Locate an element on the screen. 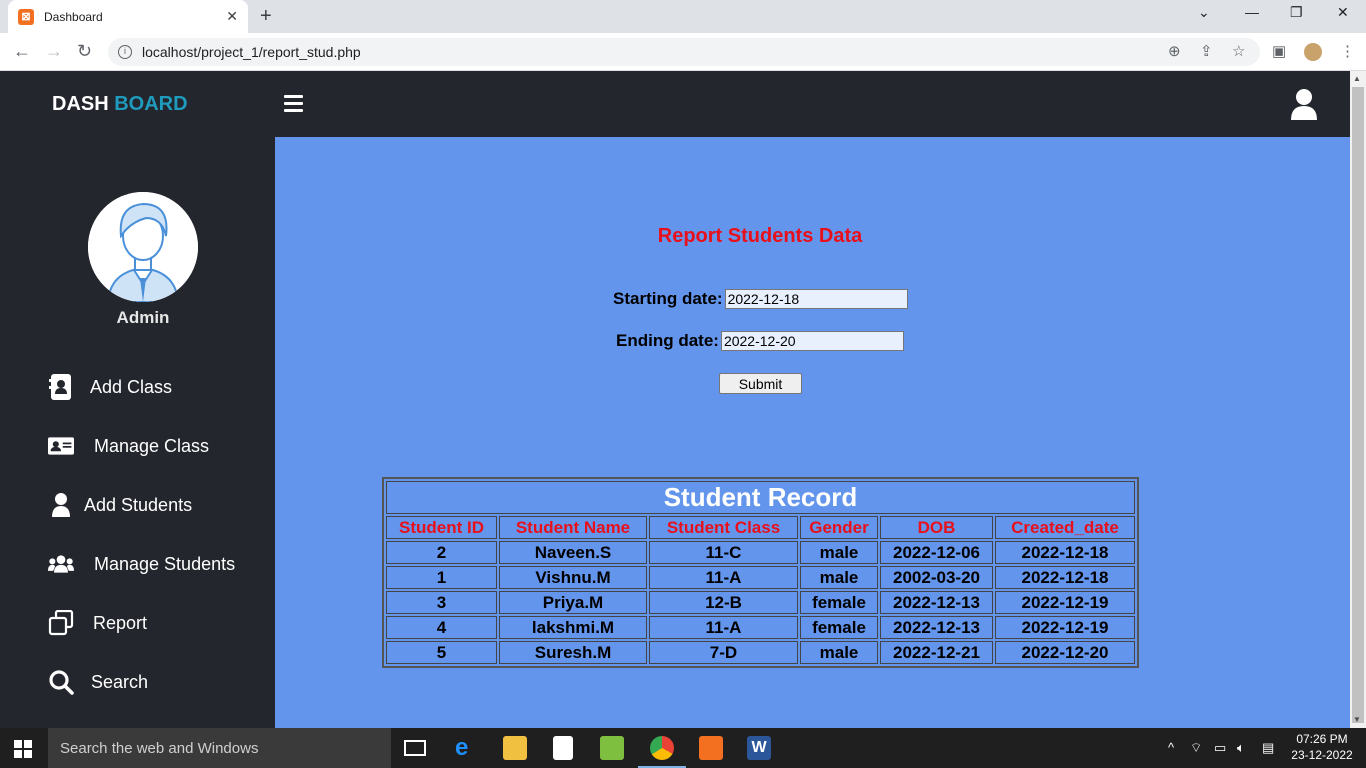 Image resolution: width=1366 pixels, height=768 pixels. store-icon is located at coordinates (563, 748).